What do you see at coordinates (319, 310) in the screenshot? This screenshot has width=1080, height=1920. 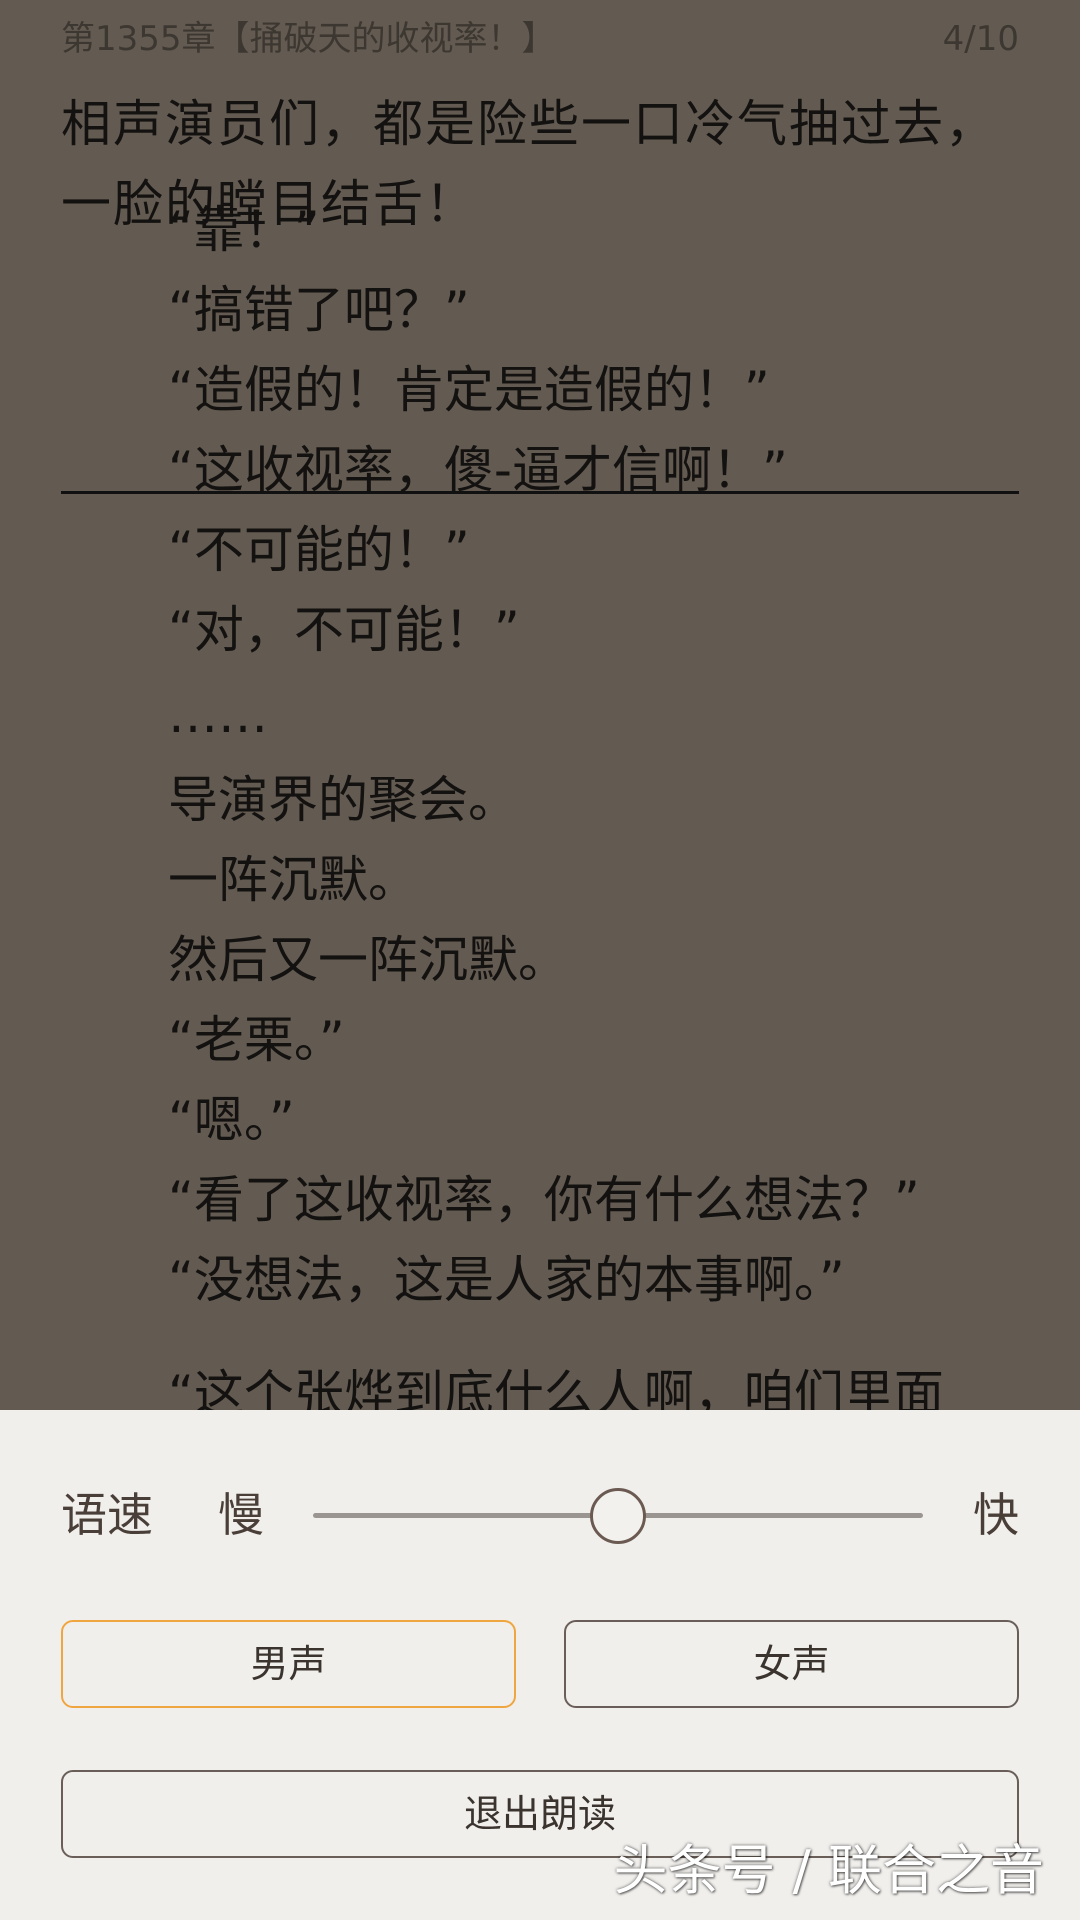 I see `paragraph: “搞错了吧？”` at bounding box center [319, 310].